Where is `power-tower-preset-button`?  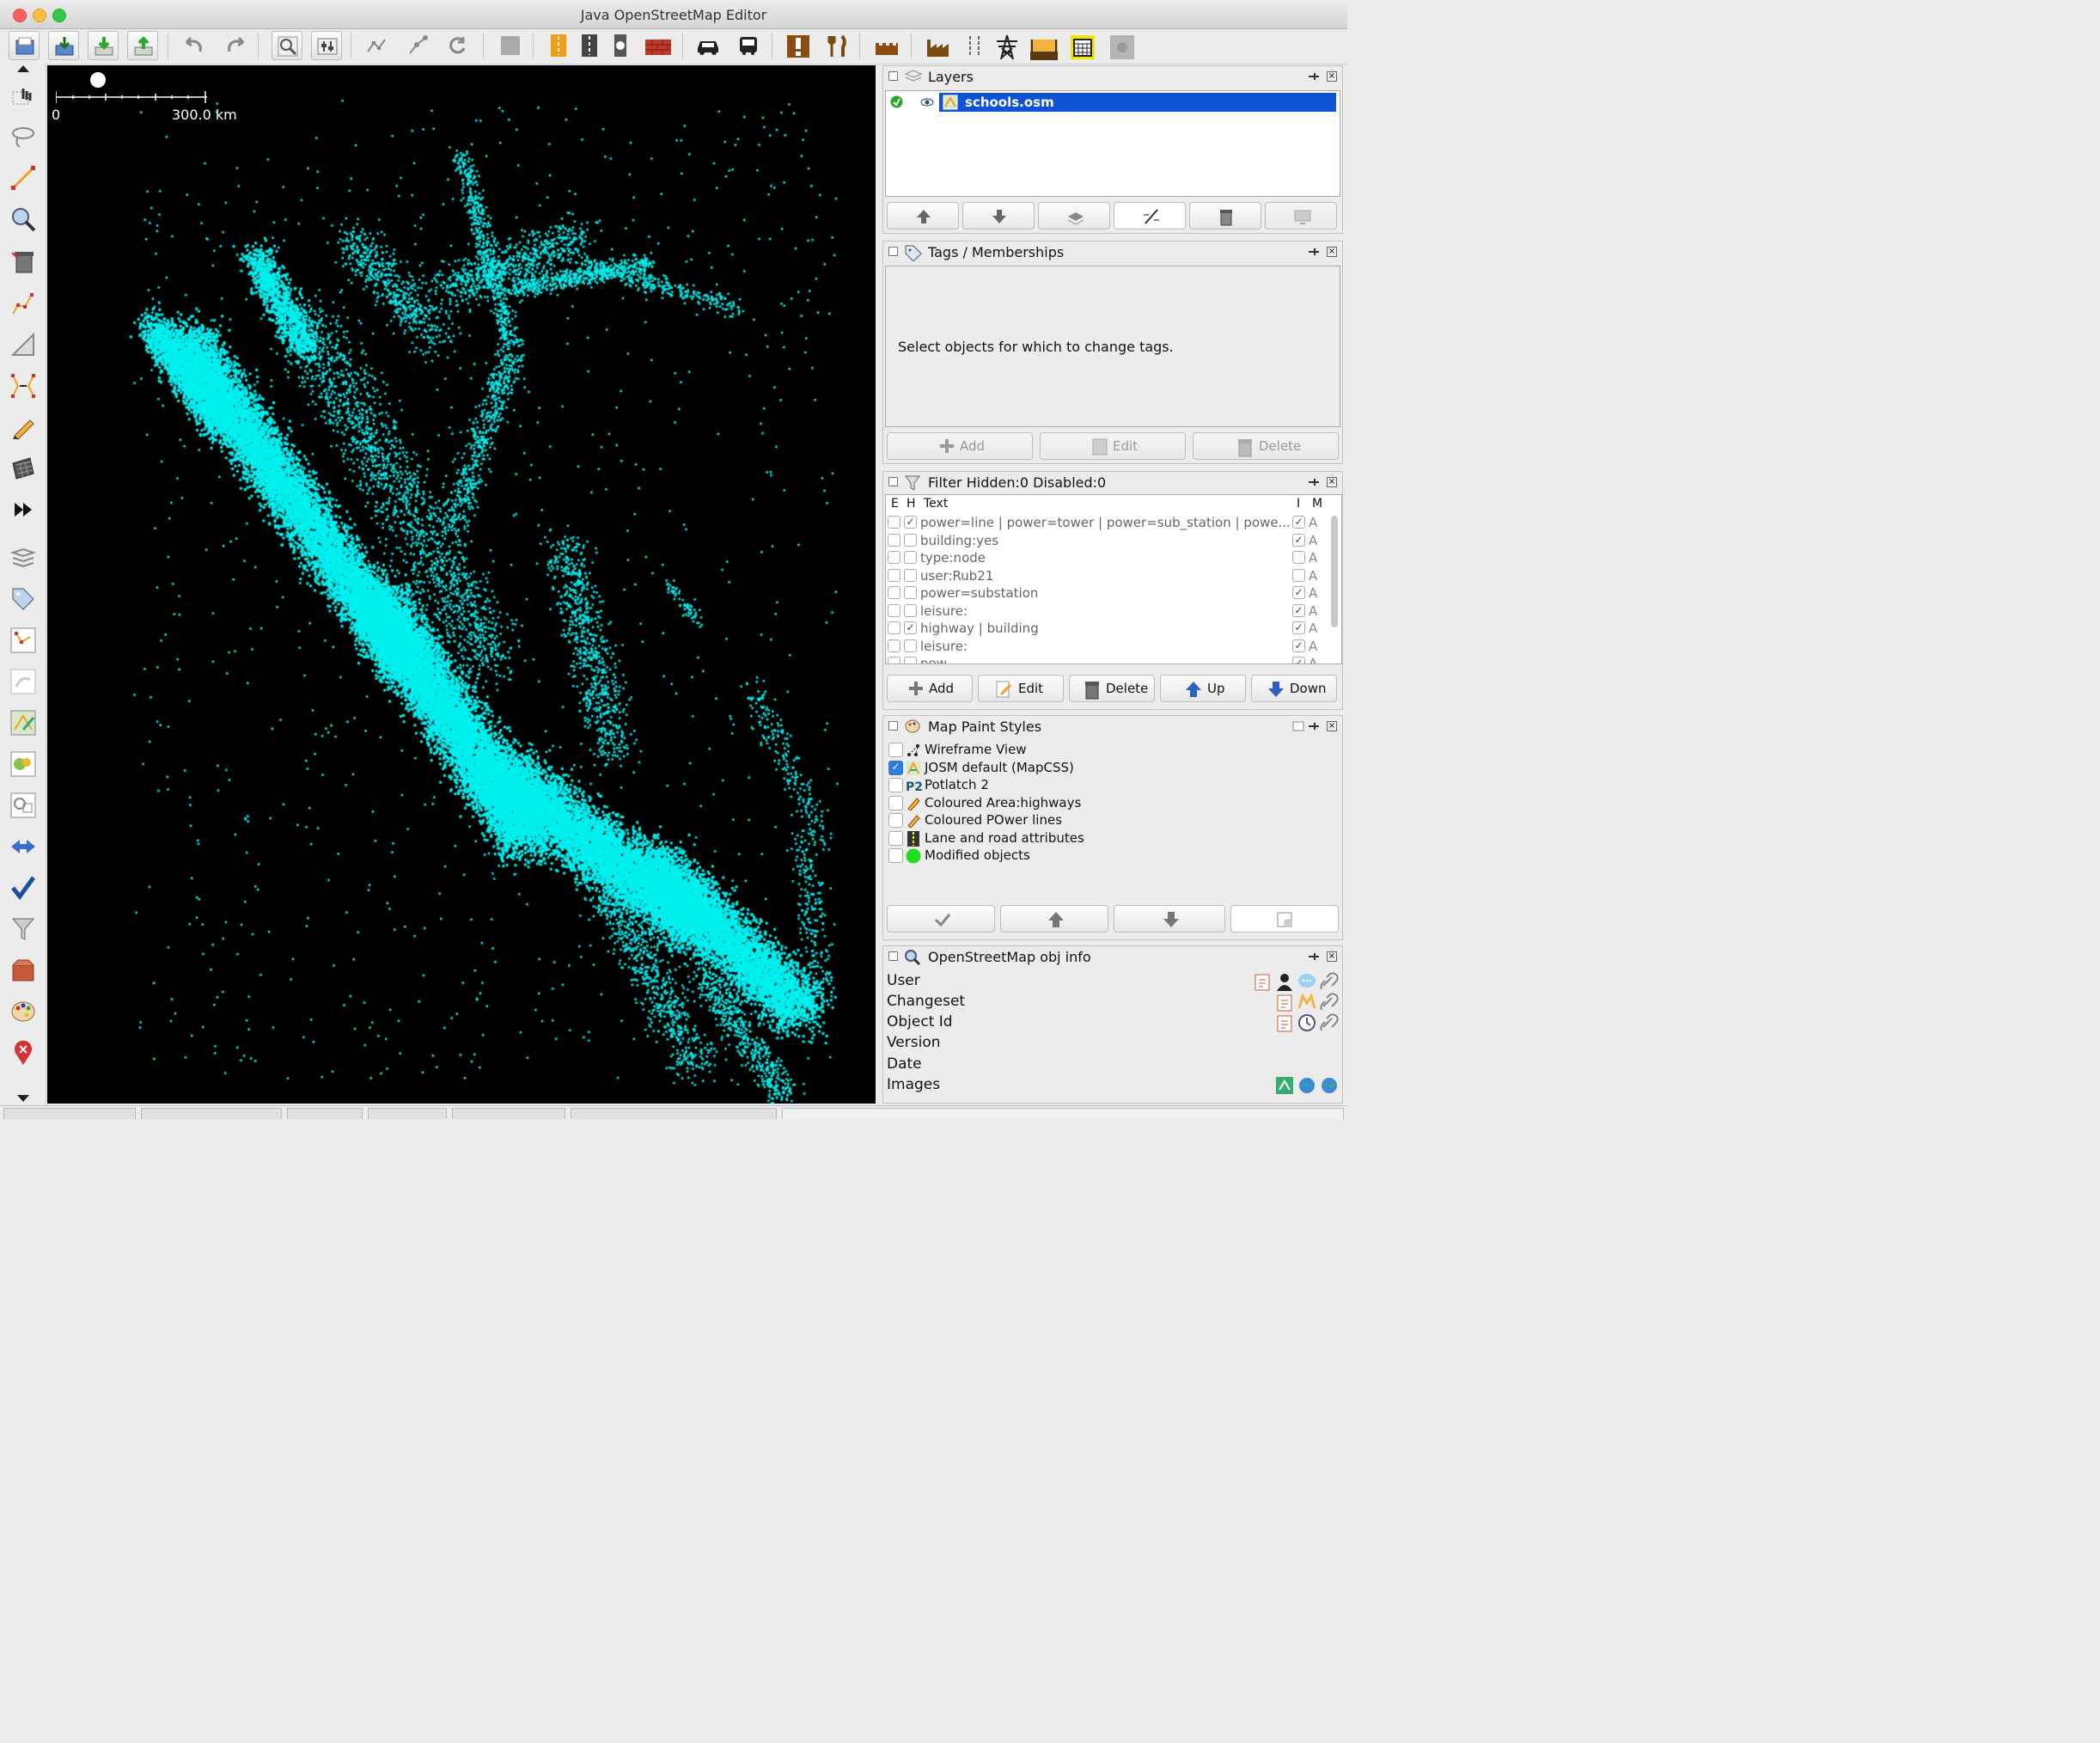 power-tower-preset-button is located at coordinates (1005, 45).